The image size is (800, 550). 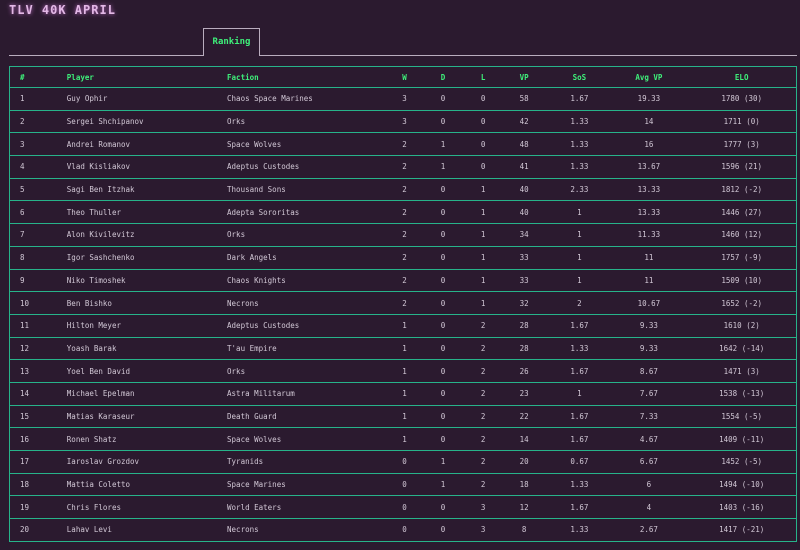 What do you see at coordinates (649, 303) in the screenshot?
I see `cell-avg-vp: 10.67` at bounding box center [649, 303].